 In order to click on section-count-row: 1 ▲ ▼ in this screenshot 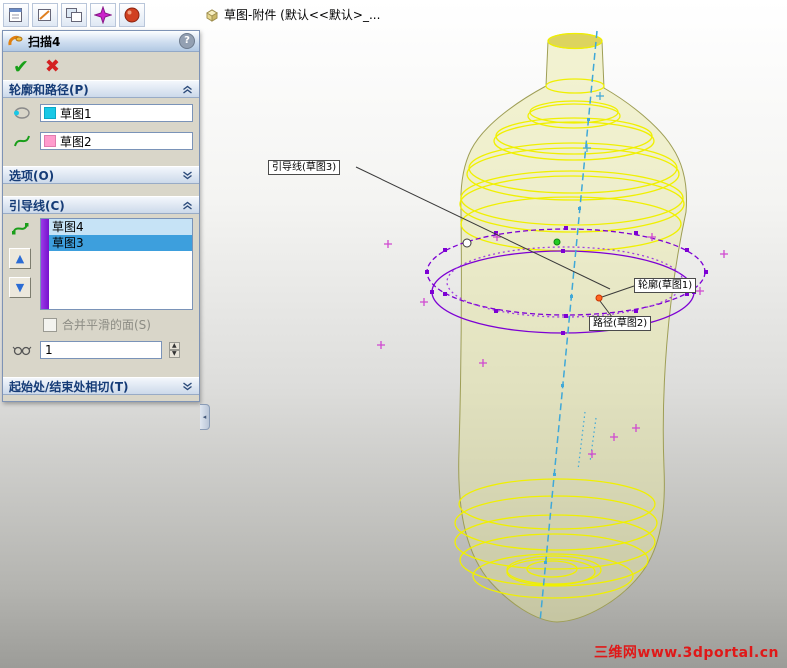, I will do `click(101, 350)`.